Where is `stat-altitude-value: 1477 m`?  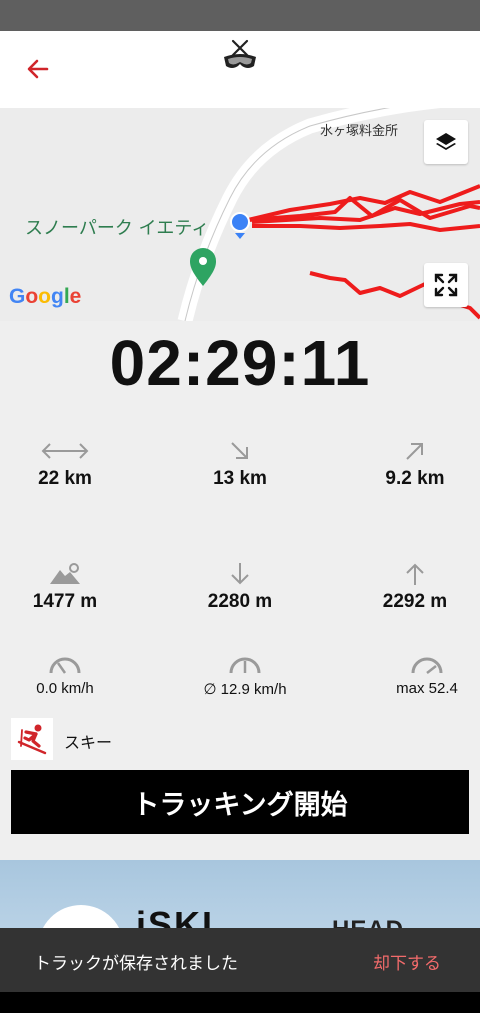 stat-altitude-value: 1477 m is located at coordinates (65, 601).